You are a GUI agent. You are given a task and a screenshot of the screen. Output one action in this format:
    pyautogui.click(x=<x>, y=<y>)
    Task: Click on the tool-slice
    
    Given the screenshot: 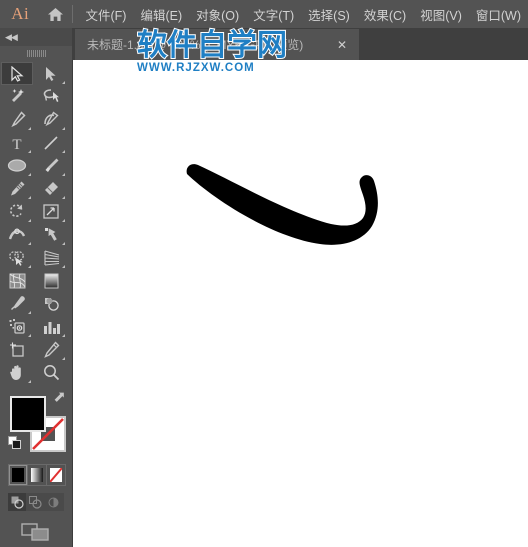 What is the action you would take?
    pyautogui.click(x=51, y=349)
    